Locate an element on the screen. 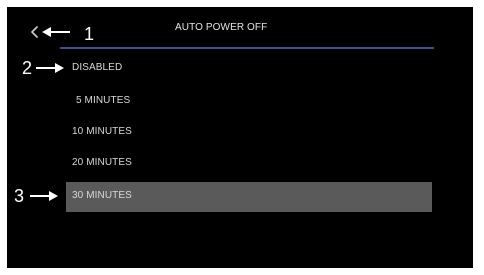 This screenshot has height=275, width=484. menu-item-20-minutes: 20 MINUTES is located at coordinates (102, 163).